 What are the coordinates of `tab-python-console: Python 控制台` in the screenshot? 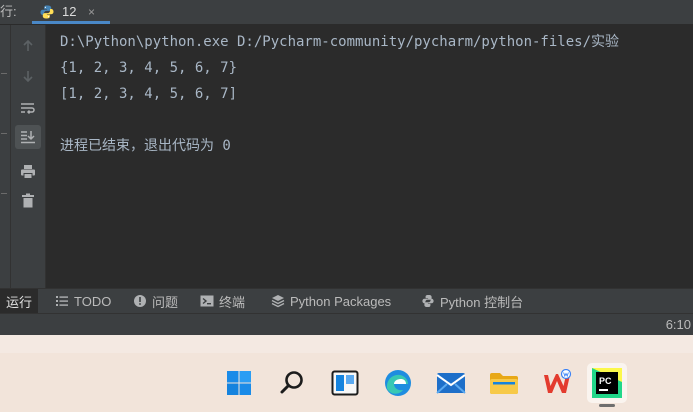 It's located at (472, 301).